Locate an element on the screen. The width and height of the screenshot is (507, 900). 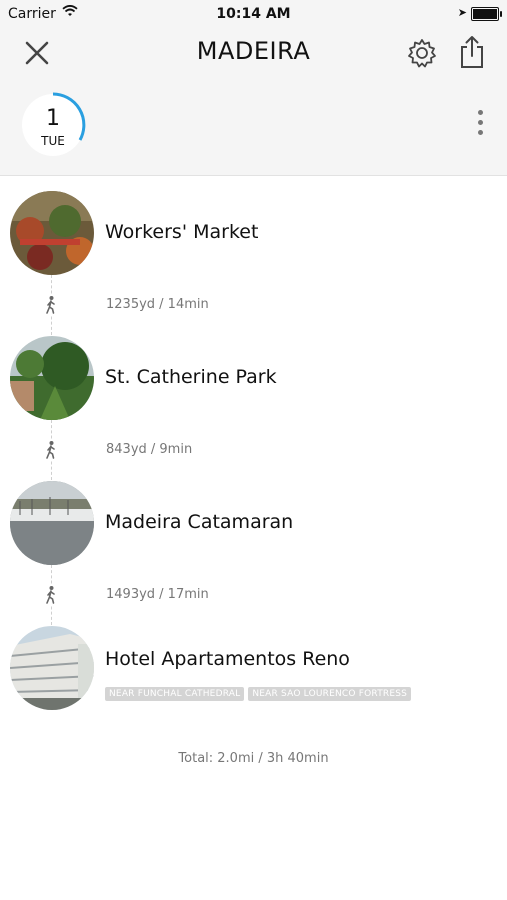
status-bar: Carrier 10:14 AM ➤ is located at coordinates (253, 14).